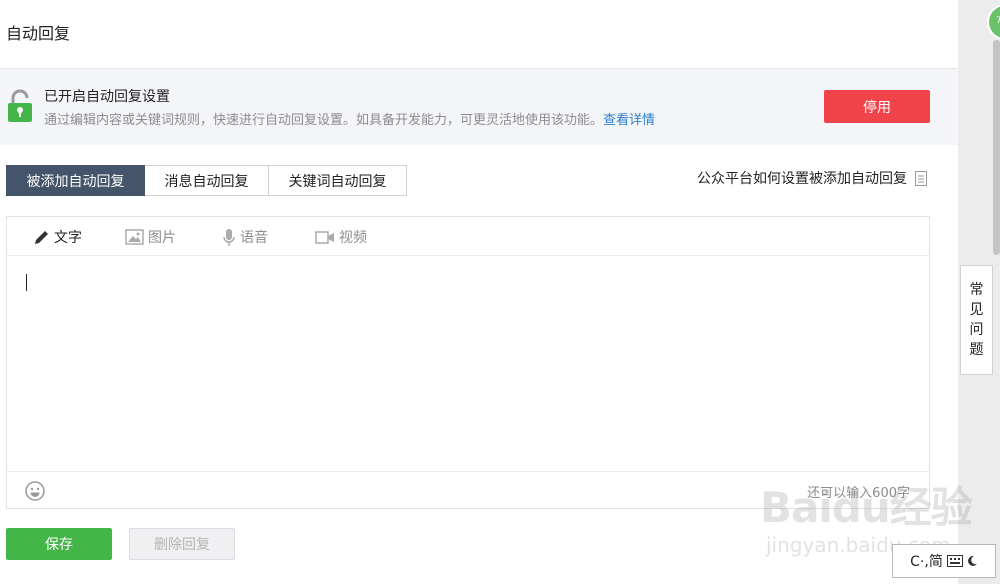  Describe the element at coordinates (59, 544) in the screenshot. I see `save-button: 保存` at that location.